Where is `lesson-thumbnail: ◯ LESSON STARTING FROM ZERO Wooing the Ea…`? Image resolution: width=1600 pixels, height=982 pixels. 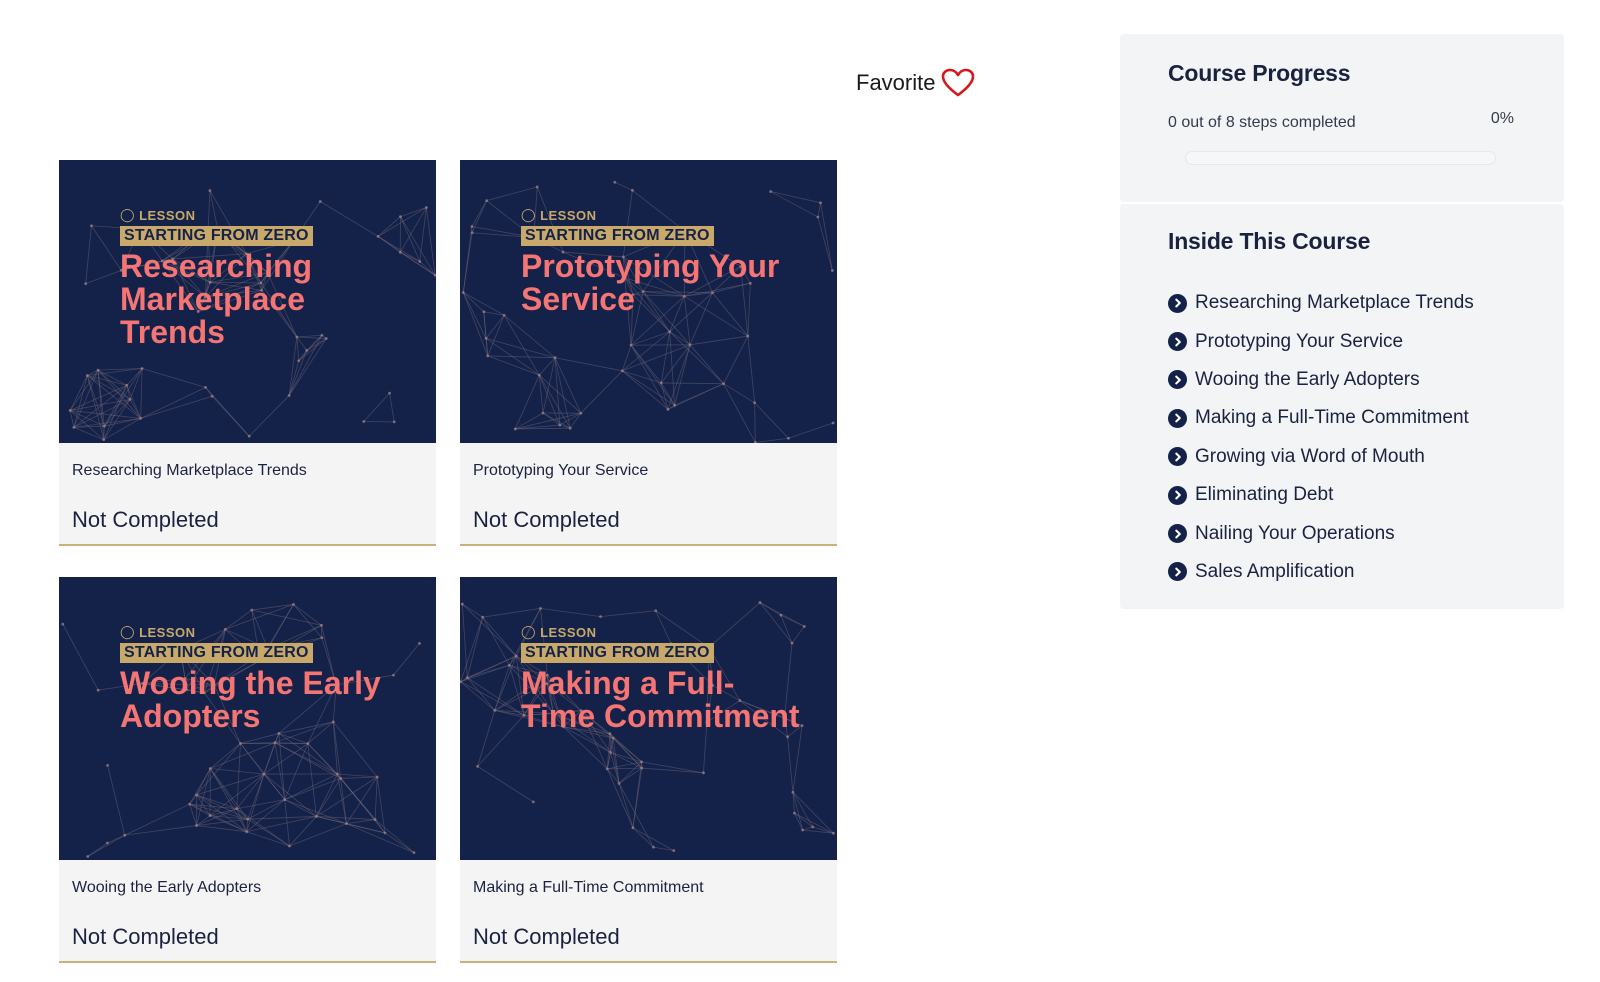 lesson-thumbnail: ◯ LESSON STARTING FROM ZERO Wooing the Ea… is located at coordinates (247, 718).